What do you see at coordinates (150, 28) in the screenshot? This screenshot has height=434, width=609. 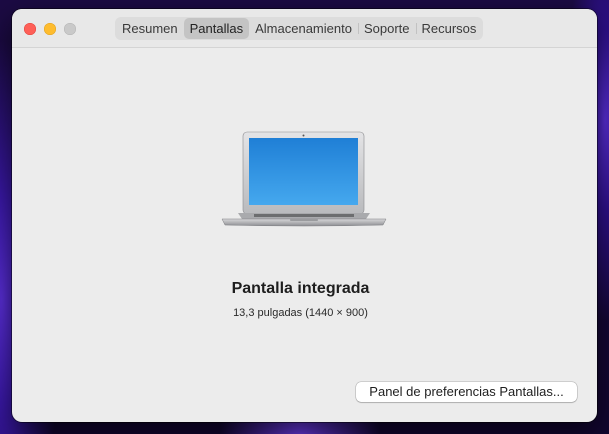 I see `tab-resumen: Resumen` at bounding box center [150, 28].